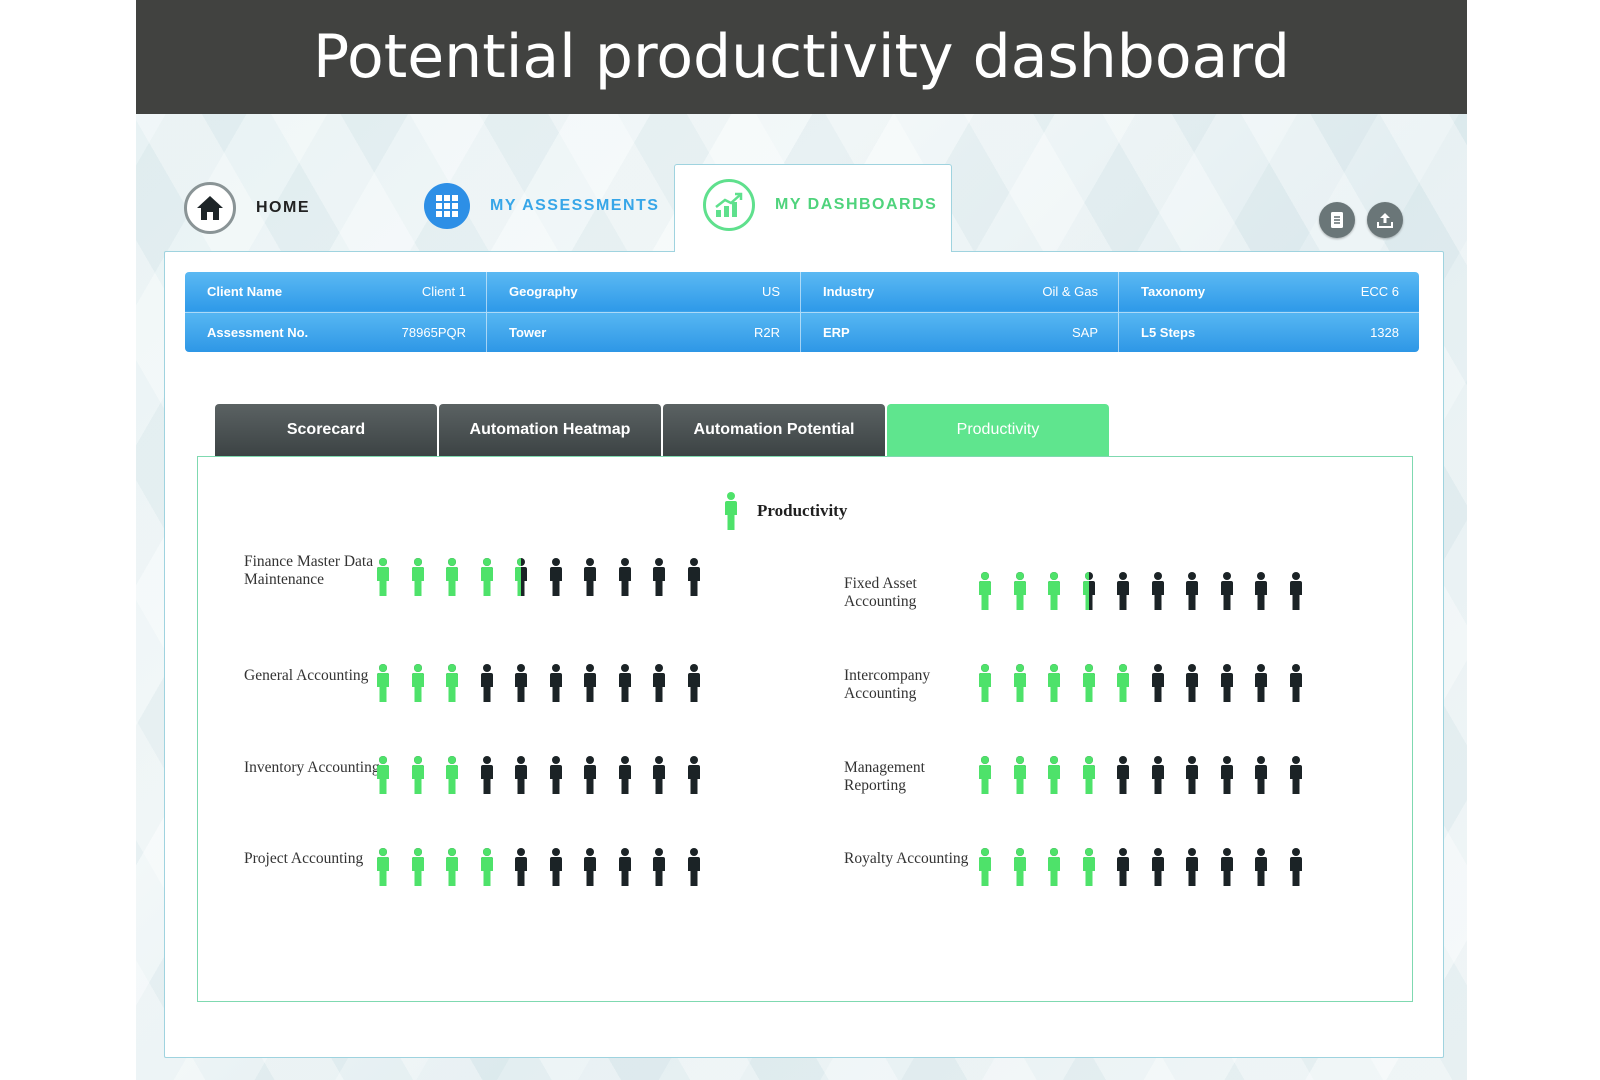 The height and width of the screenshot is (1080, 1600). What do you see at coordinates (1084, 332) in the screenshot?
I see `info-value: SAP` at bounding box center [1084, 332].